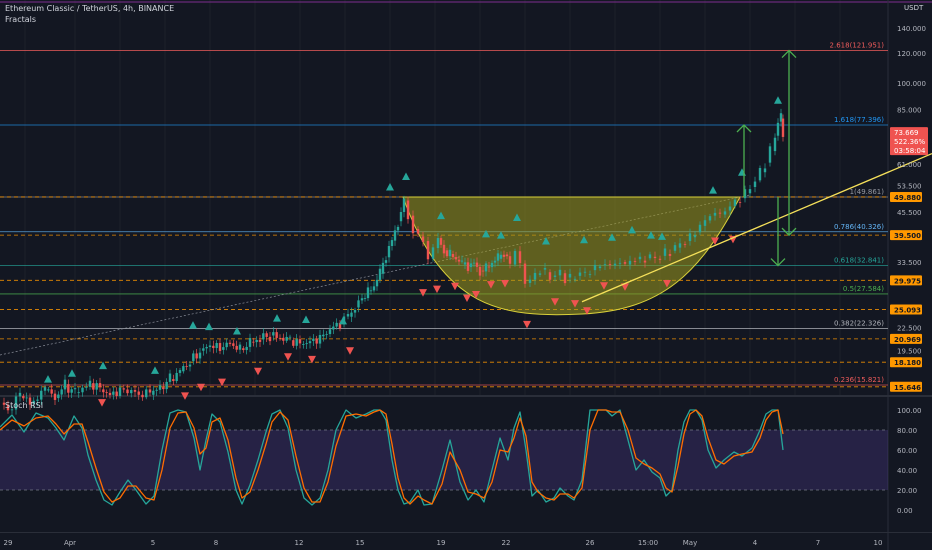 This screenshot has height=550, width=932. What do you see at coordinates (907, 363) in the screenshot?
I see `price-badge-label: 18.180` at bounding box center [907, 363].